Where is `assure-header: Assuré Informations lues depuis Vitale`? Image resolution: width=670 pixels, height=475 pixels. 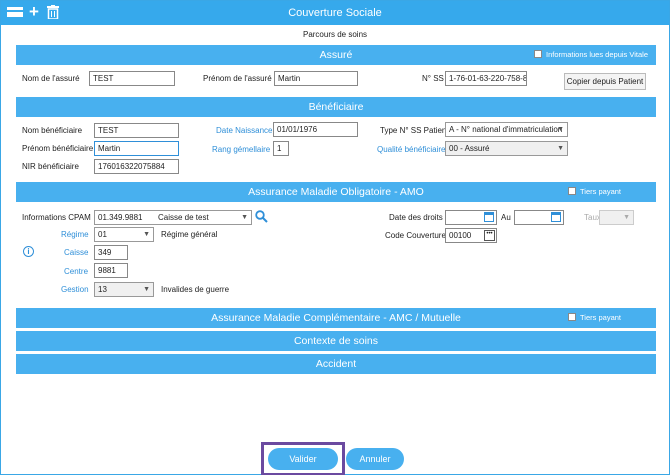
assure-header: Assuré Informations lues depuis Vitale is located at coordinates (336, 55).